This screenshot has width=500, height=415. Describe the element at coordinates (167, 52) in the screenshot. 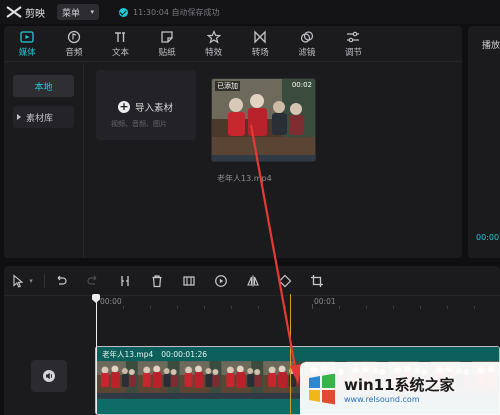

I see `tab-label: 贴纸` at that location.